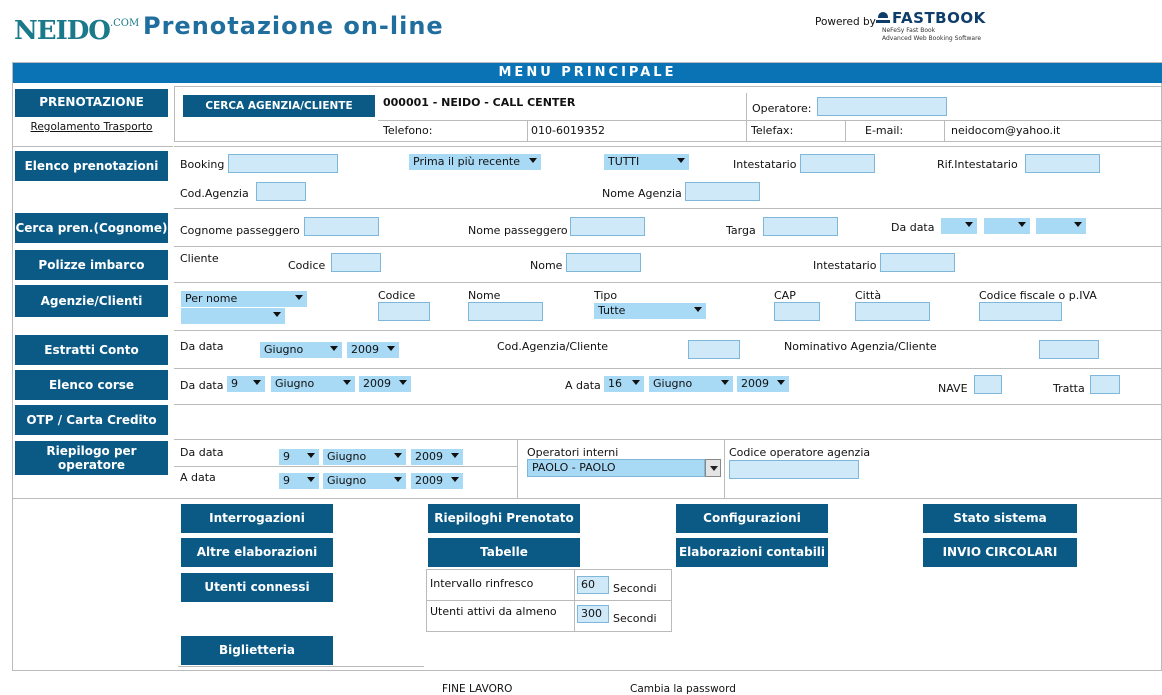 This screenshot has width=1162, height=695. I want to click on nav-agenzie: Agenzie/Clienti, so click(91, 301).